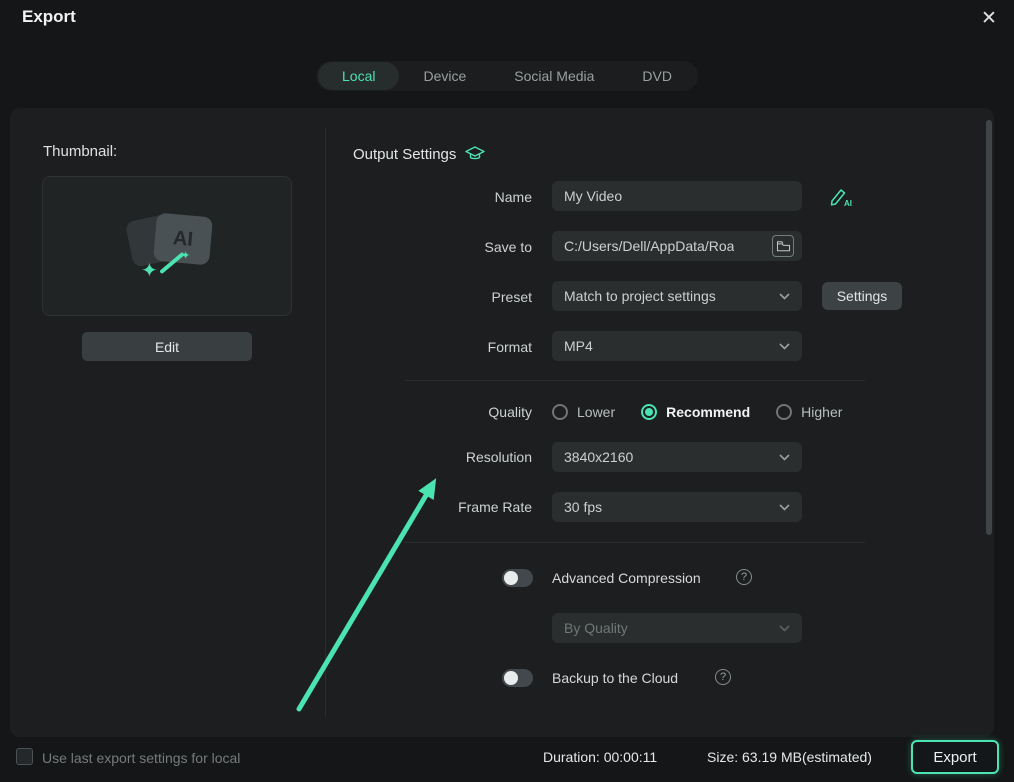  I want to click on dialog-title: Export, so click(49, 16).